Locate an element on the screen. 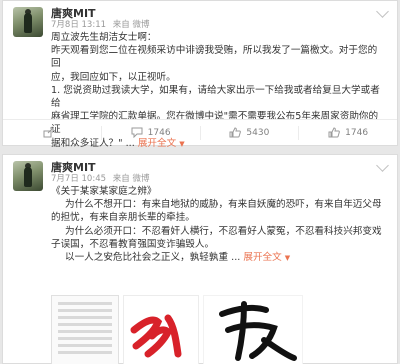 This screenshot has height=364, width=400. post-line: 《关于某家某家庭之辨》 is located at coordinates (104, 191).